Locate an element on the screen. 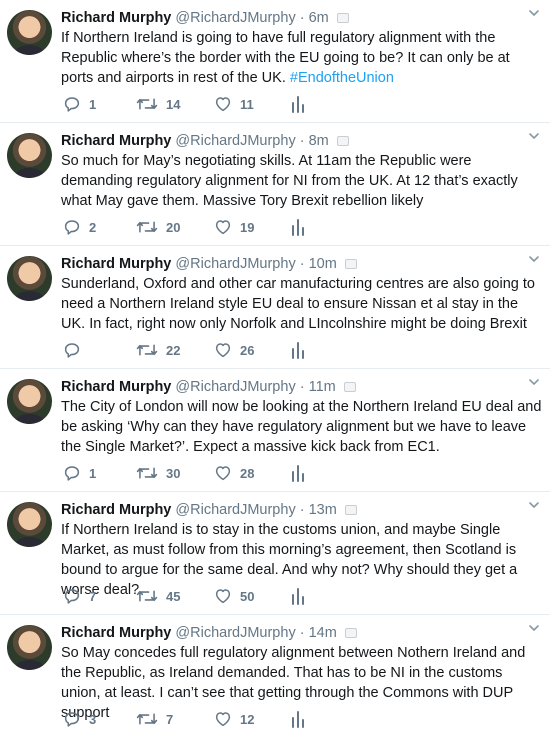 The height and width of the screenshot is (738, 550). reply-button: 2 is located at coordinates (79, 227).